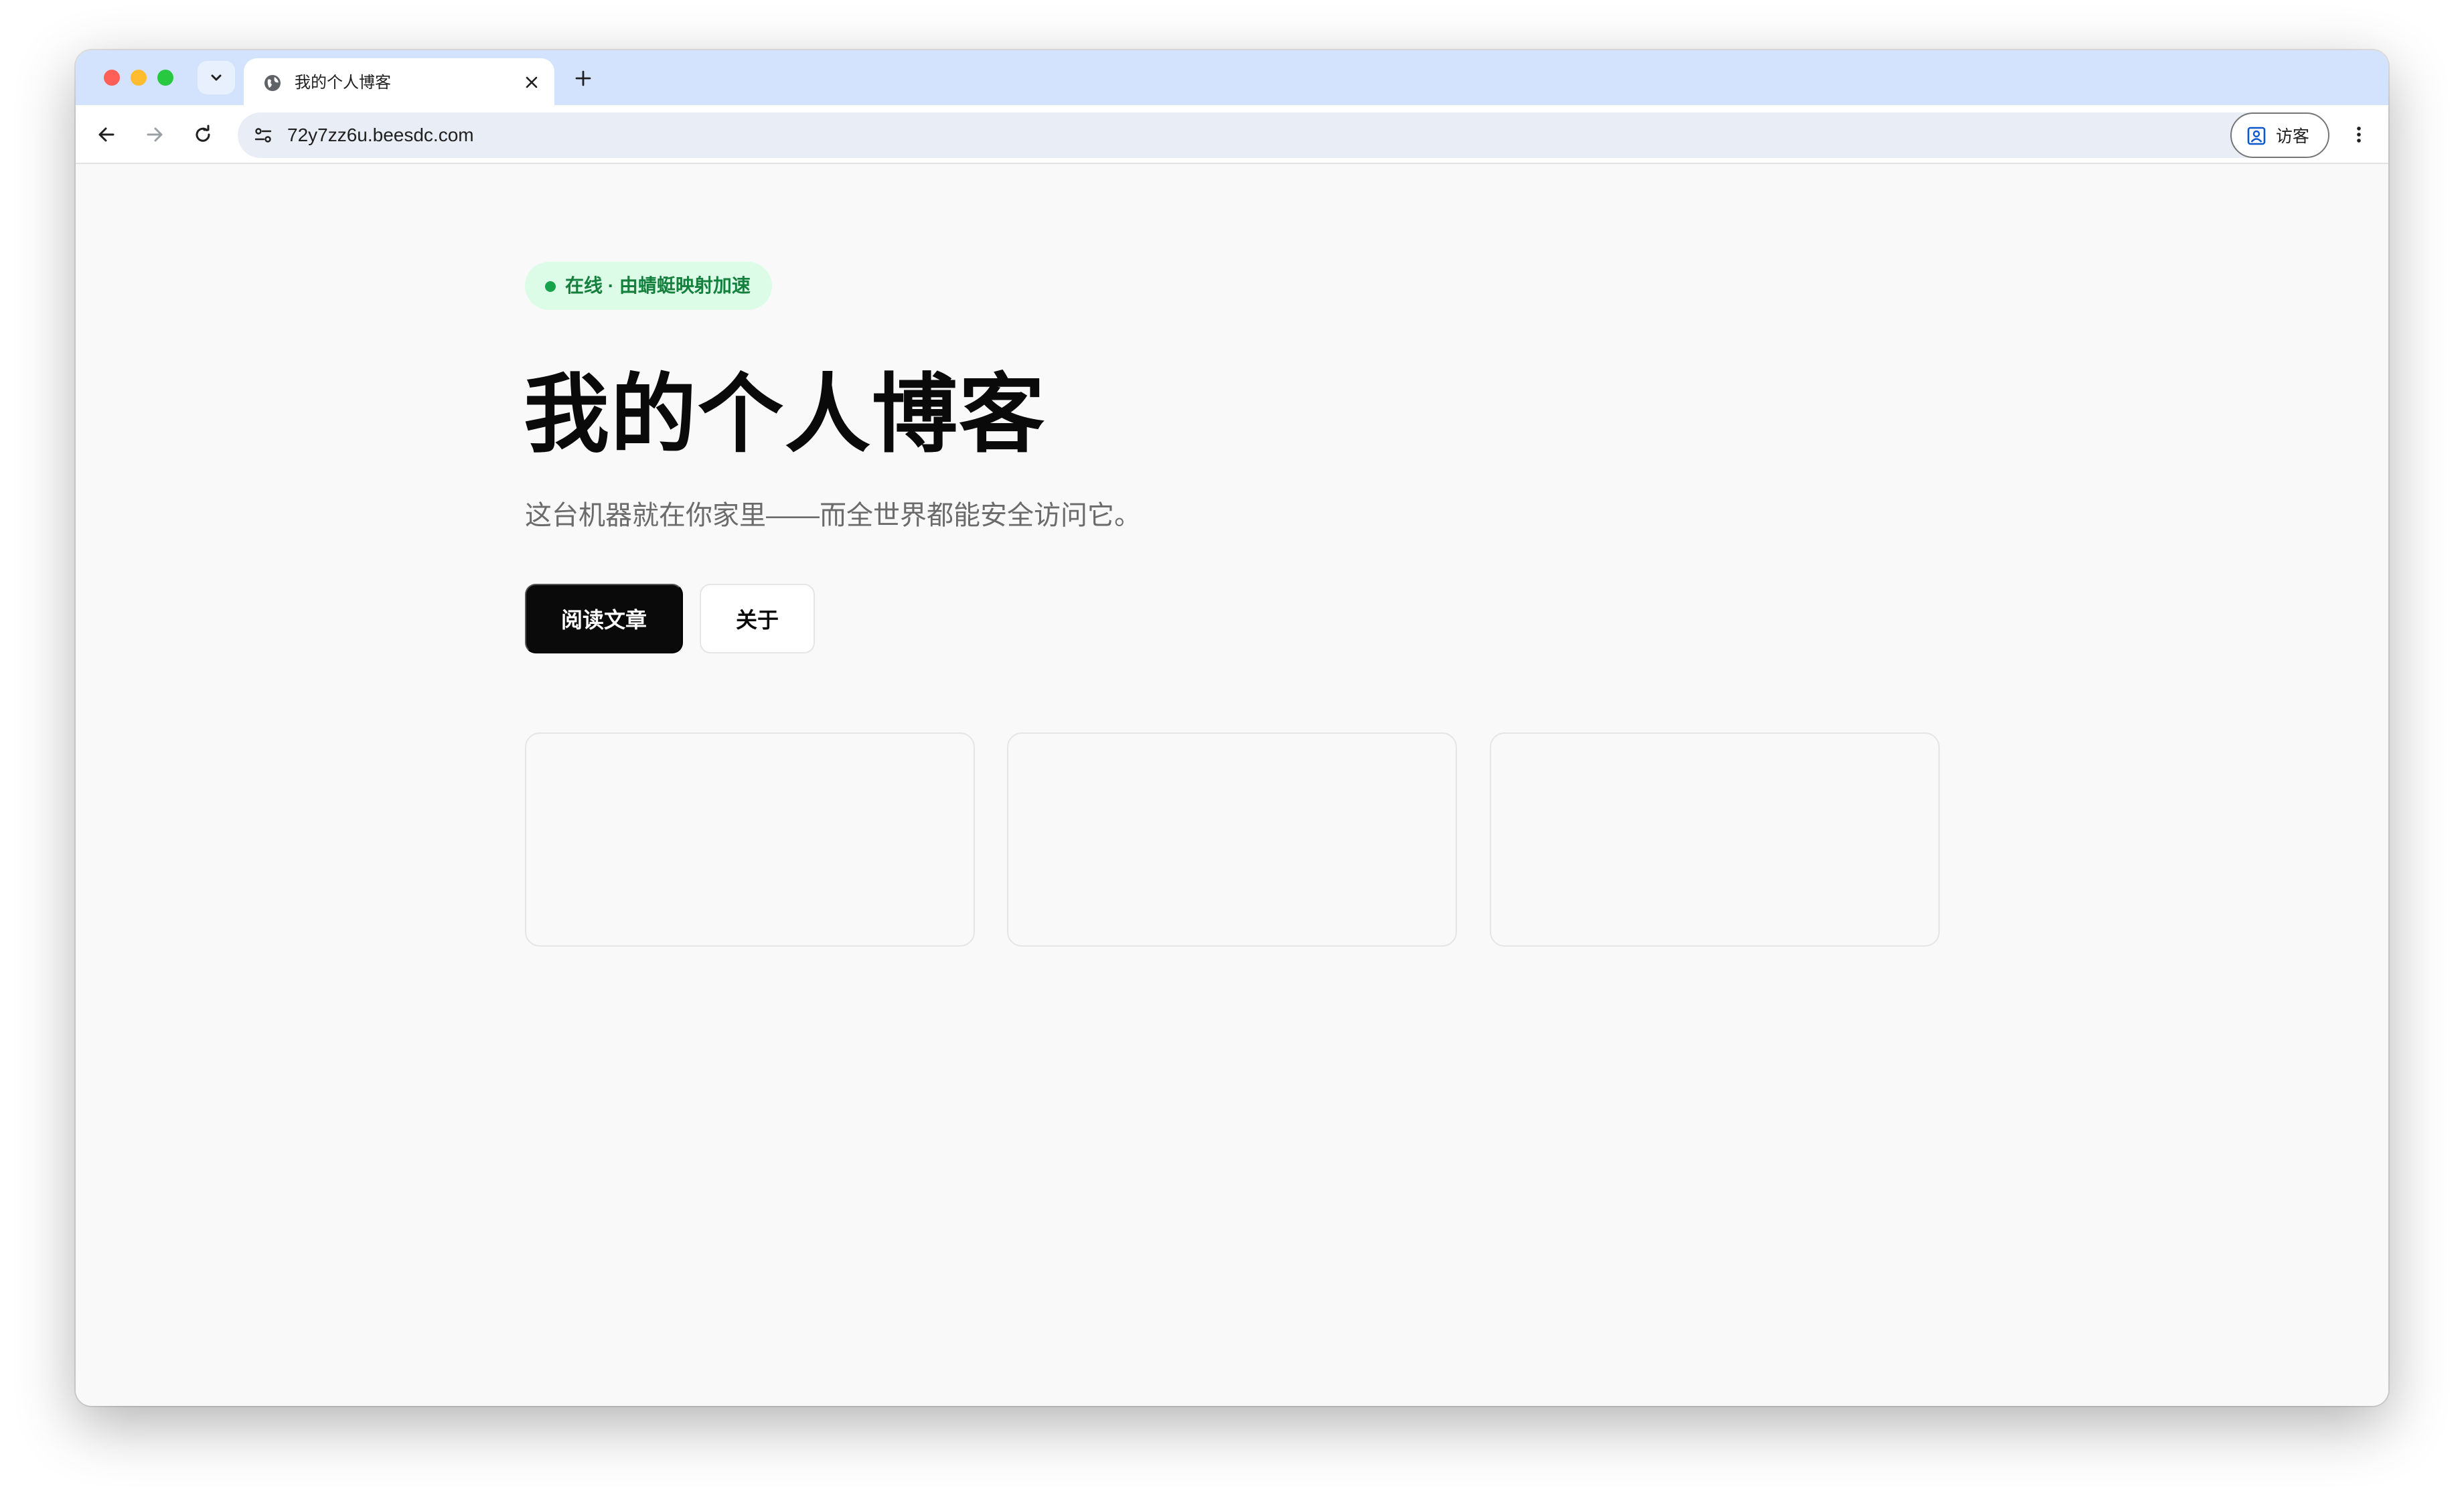  I want to click on chevron-down-icon, so click(216, 77).